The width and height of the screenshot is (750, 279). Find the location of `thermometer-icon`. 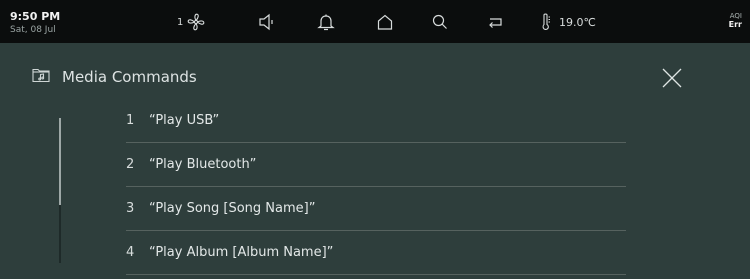

thermometer-icon is located at coordinates (546, 22).